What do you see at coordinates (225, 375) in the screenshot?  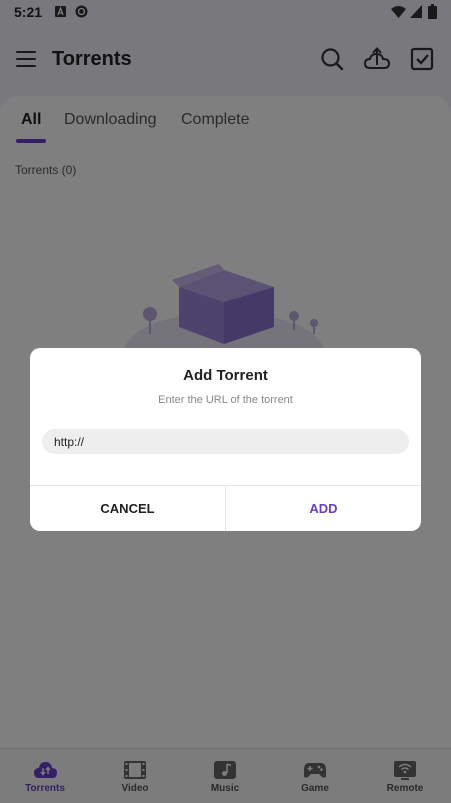 I see `dialog-title: Add Torrent` at bounding box center [225, 375].